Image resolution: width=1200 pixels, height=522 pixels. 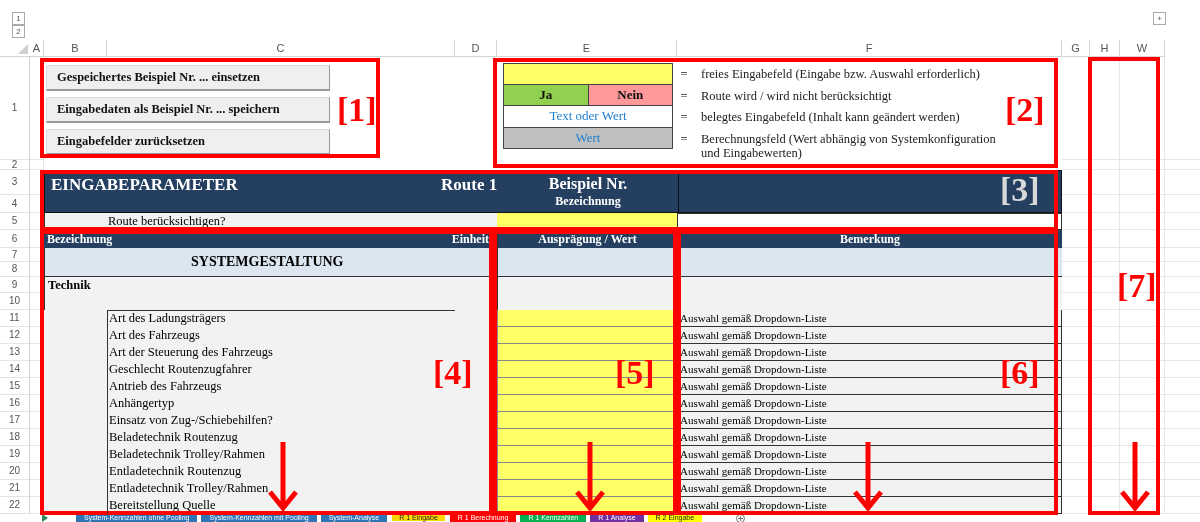 What do you see at coordinates (15, 403) in the screenshot?
I see `row-header: 16` at bounding box center [15, 403].